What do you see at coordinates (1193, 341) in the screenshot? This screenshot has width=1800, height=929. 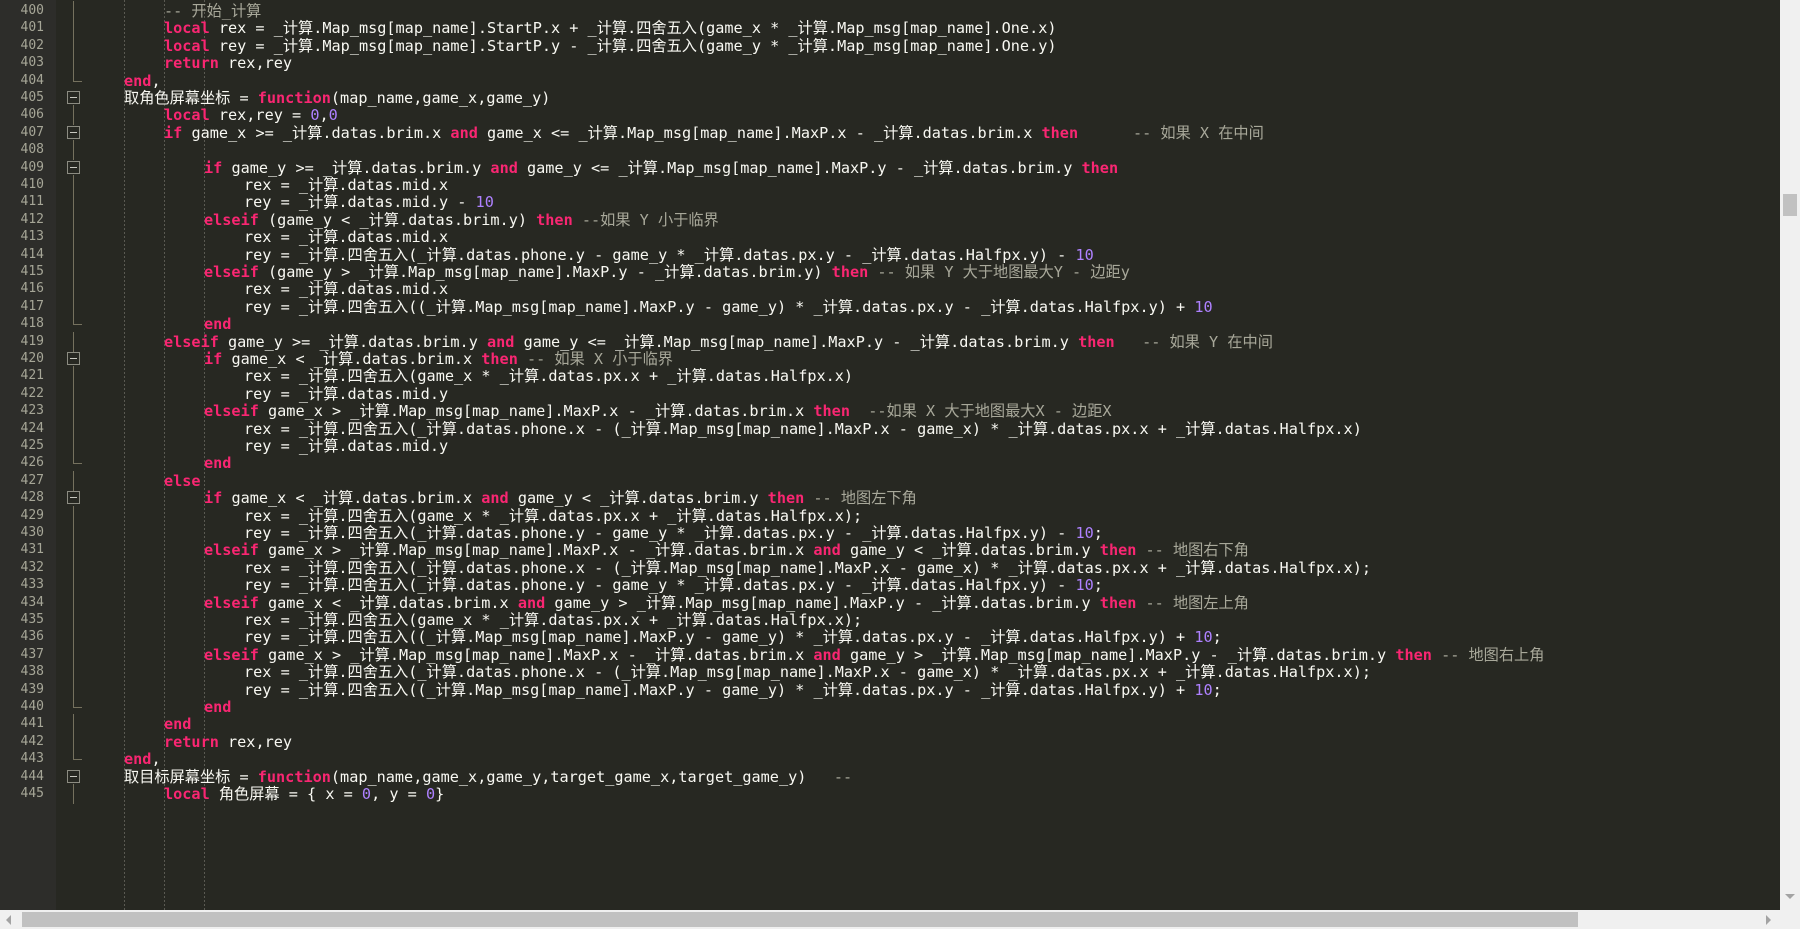 I see `comment-token: -- 如果 Y 在中间` at bounding box center [1193, 341].